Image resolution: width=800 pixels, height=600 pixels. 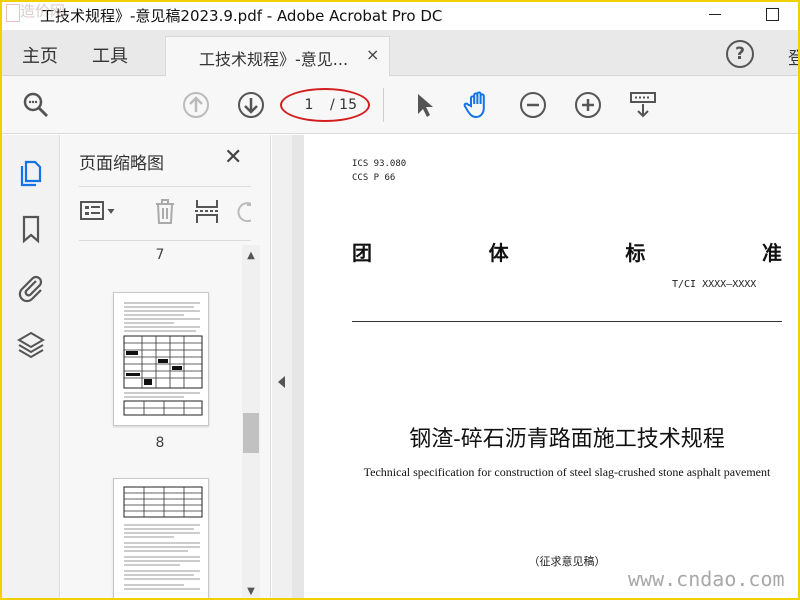 What do you see at coordinates (372, 54) in the screenshot?
I see `tab-close-icon: ×` at bounding box center [372, 54].